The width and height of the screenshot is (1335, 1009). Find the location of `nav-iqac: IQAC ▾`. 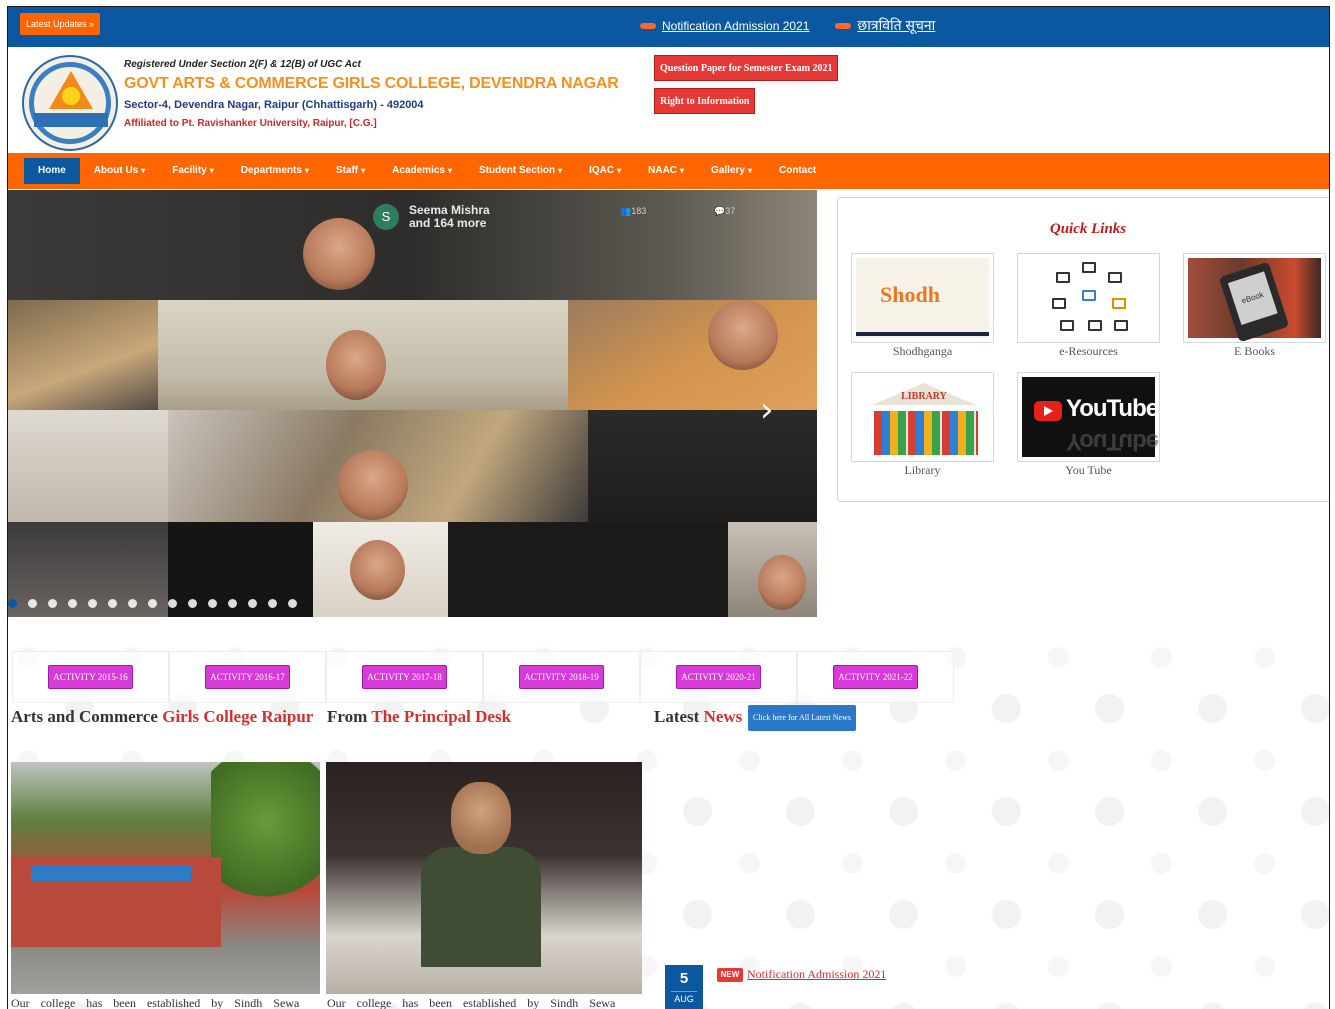

nav-iqac: IQAC ▾ is located at coordinates (605, 171).